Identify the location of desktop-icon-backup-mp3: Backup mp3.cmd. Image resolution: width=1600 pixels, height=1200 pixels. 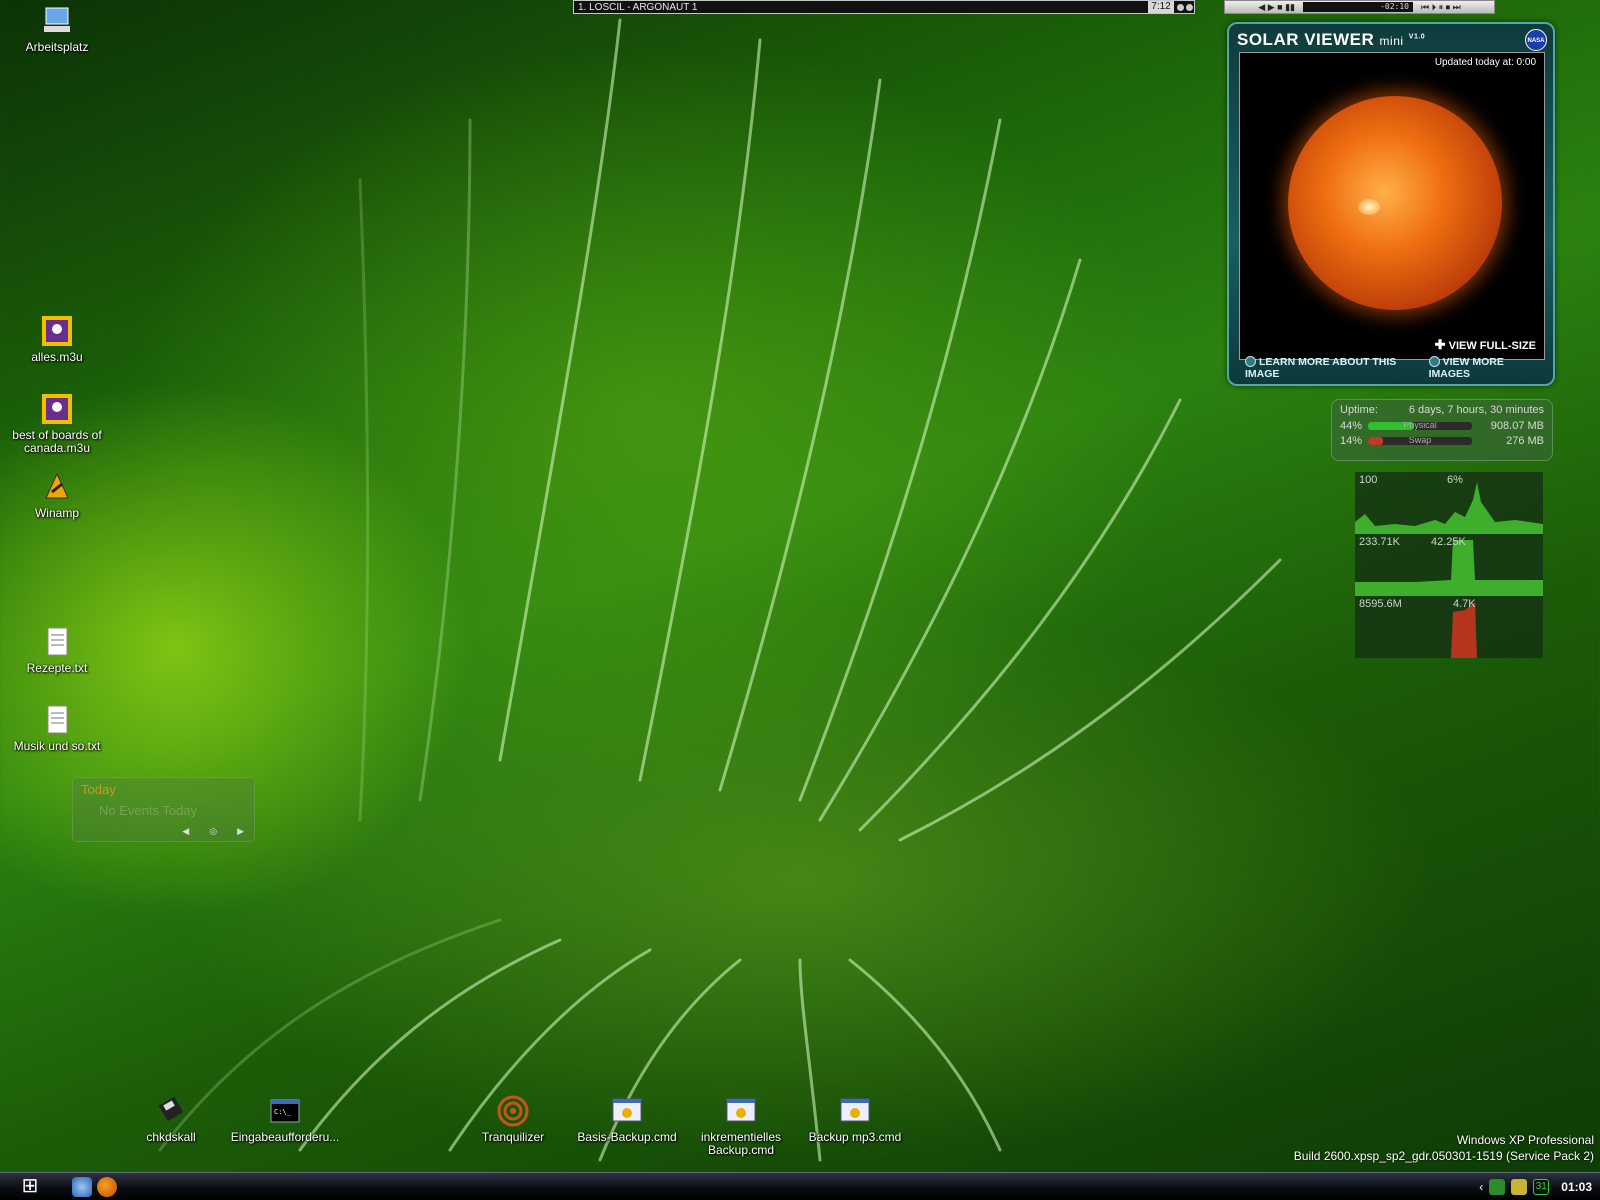
(855, 1119).